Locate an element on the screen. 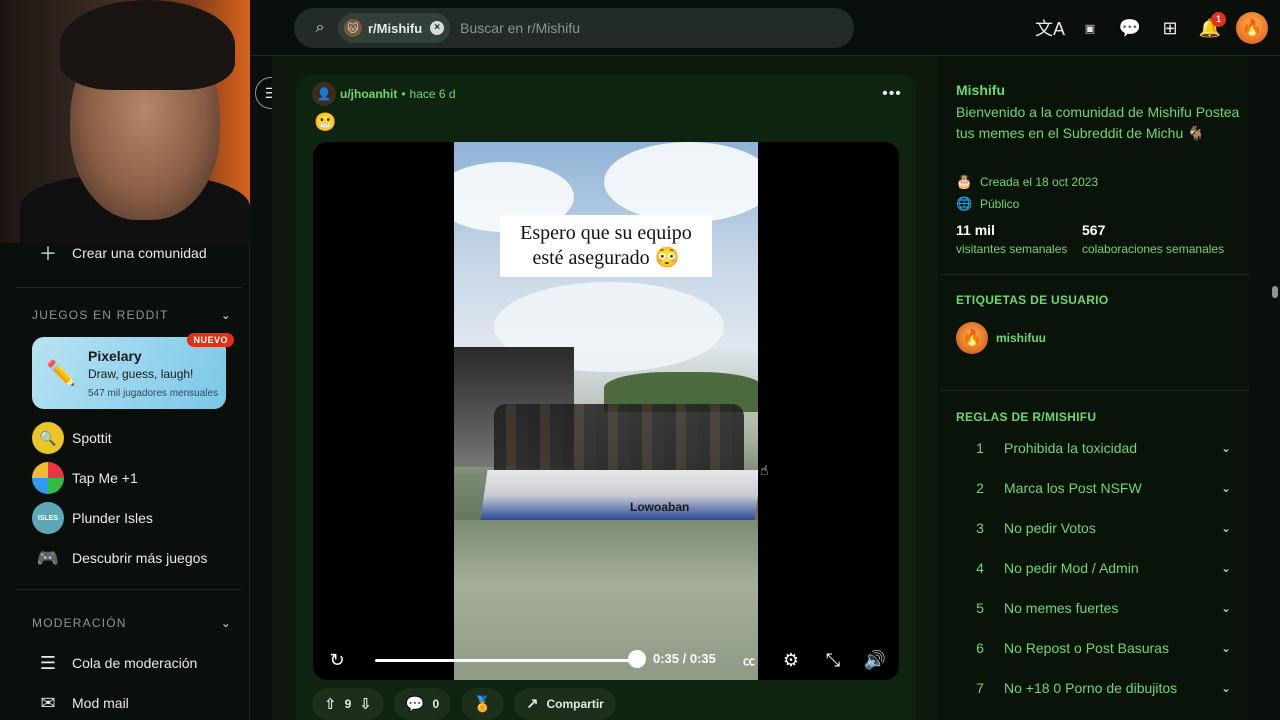 This screenshot has width=1280, height=720. discover-games-link: 🎮 Descubrir más juegos is located at coordinates (120, 558).